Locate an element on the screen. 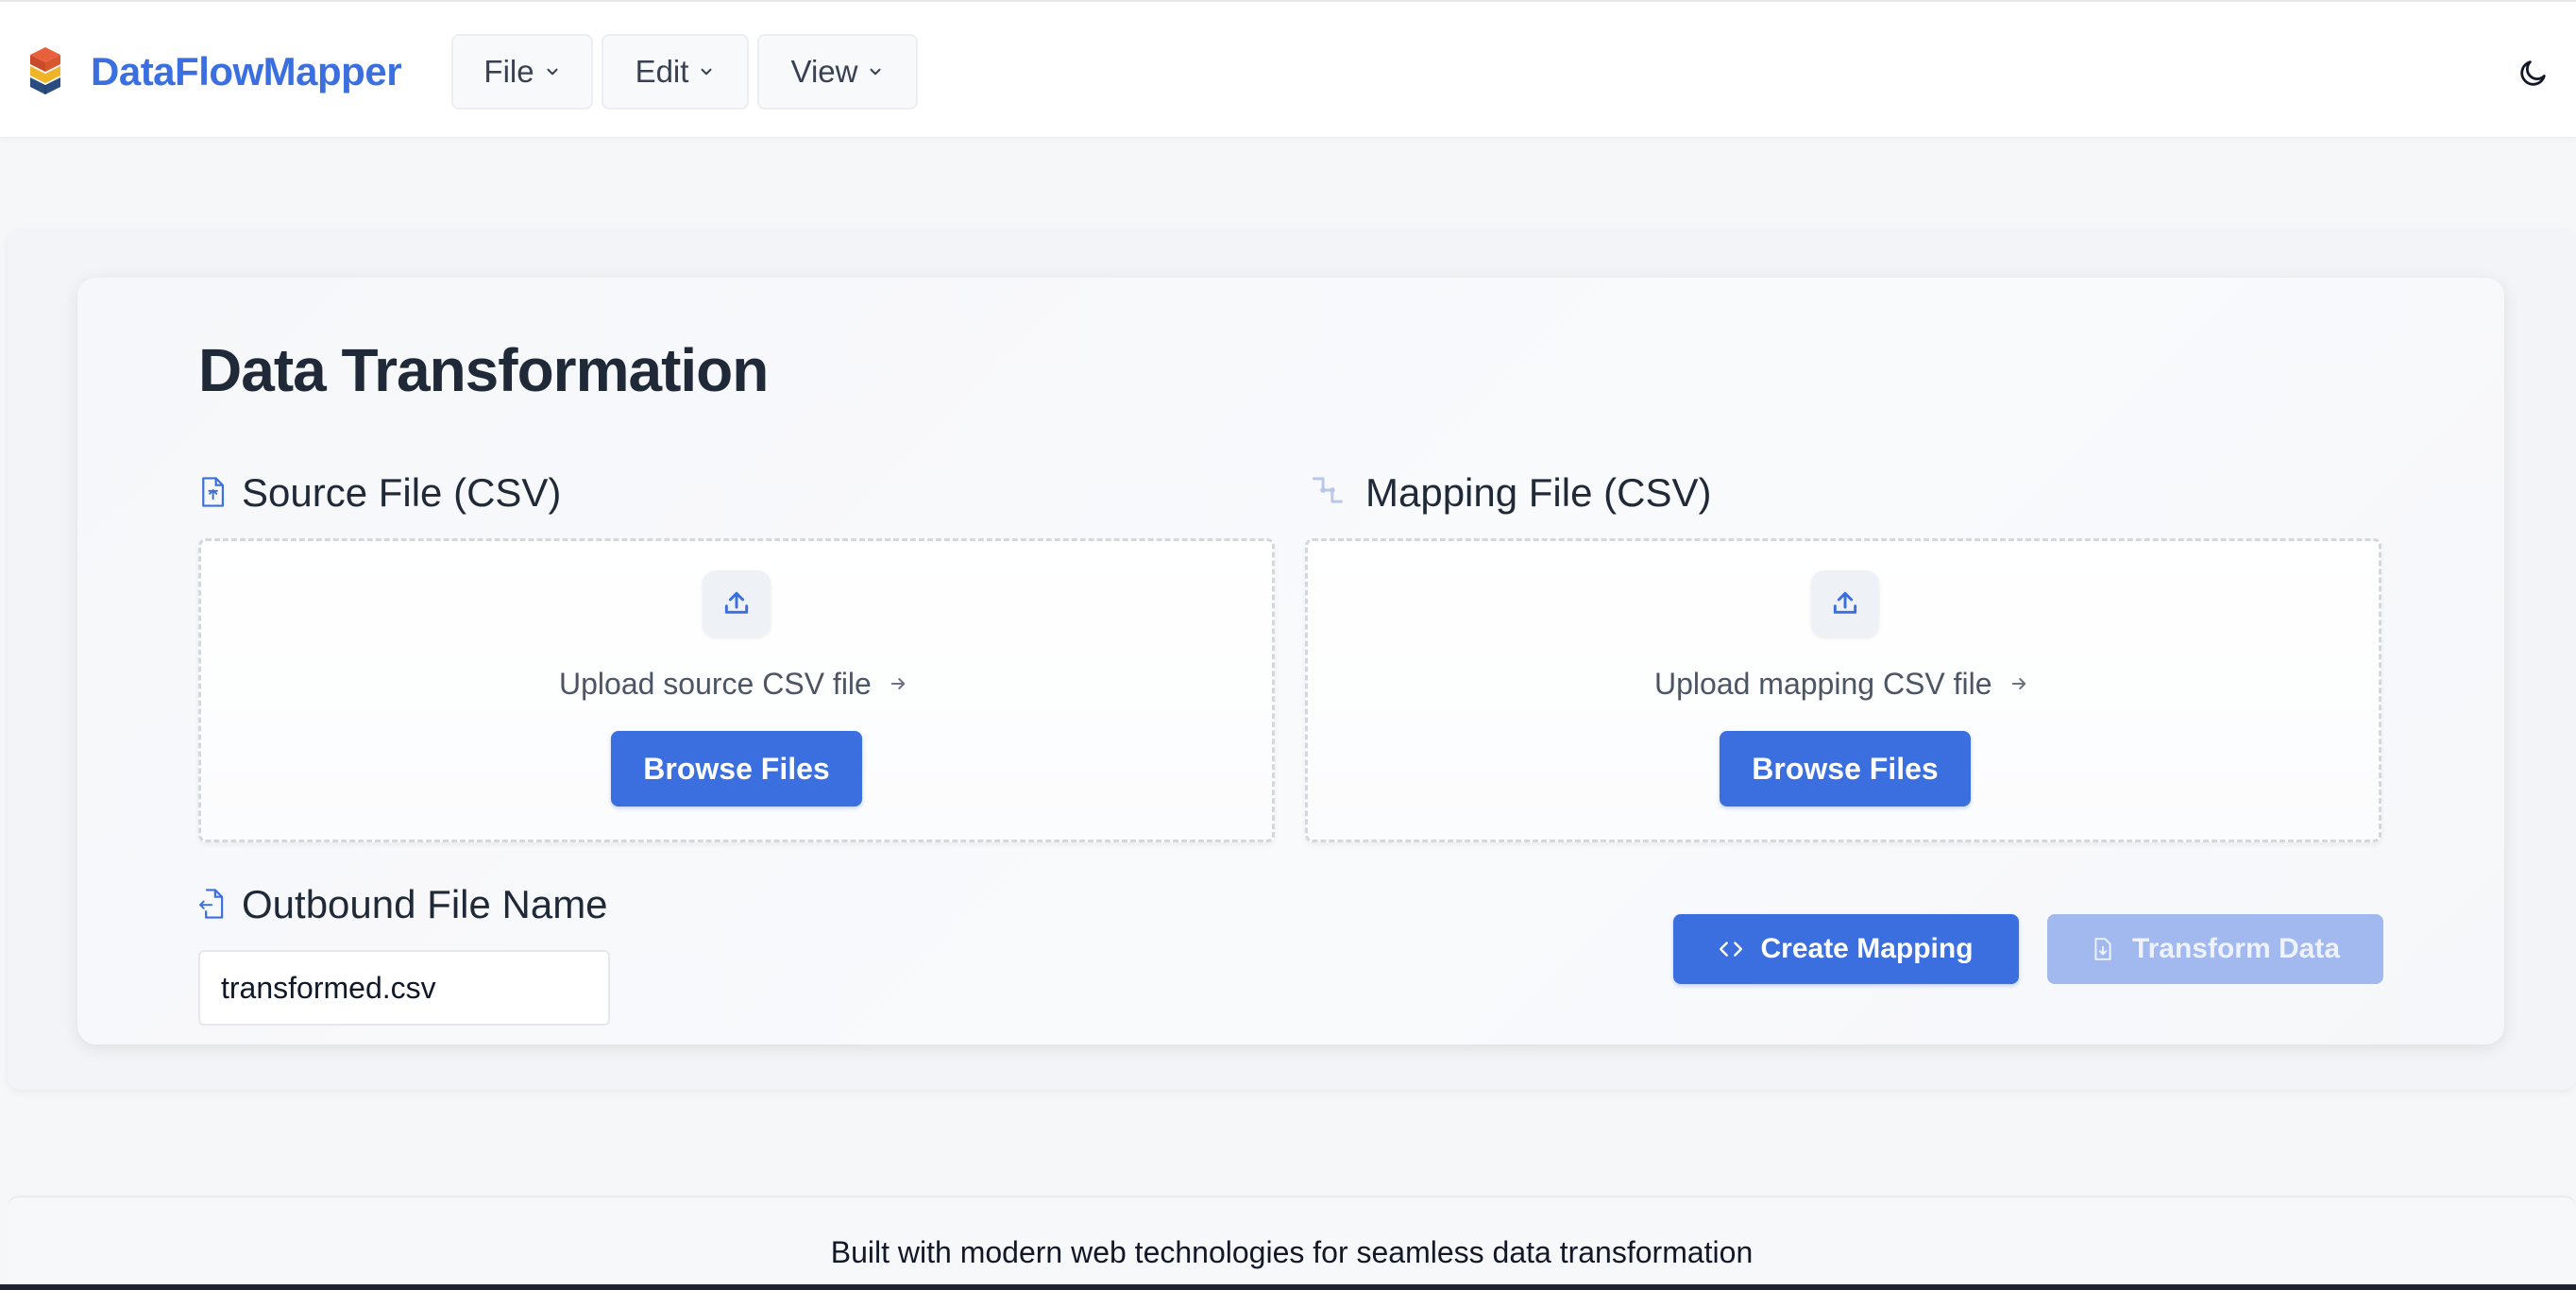 The image size is (2576, 1290). file-upload-icon is located at coordinates (213, 492).